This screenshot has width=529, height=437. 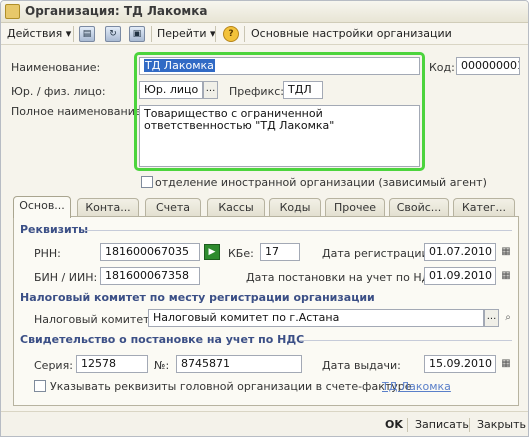 I want to click on tax-committee-field: Налоговый комитет по г.Астана, so click(x=316, y=318).